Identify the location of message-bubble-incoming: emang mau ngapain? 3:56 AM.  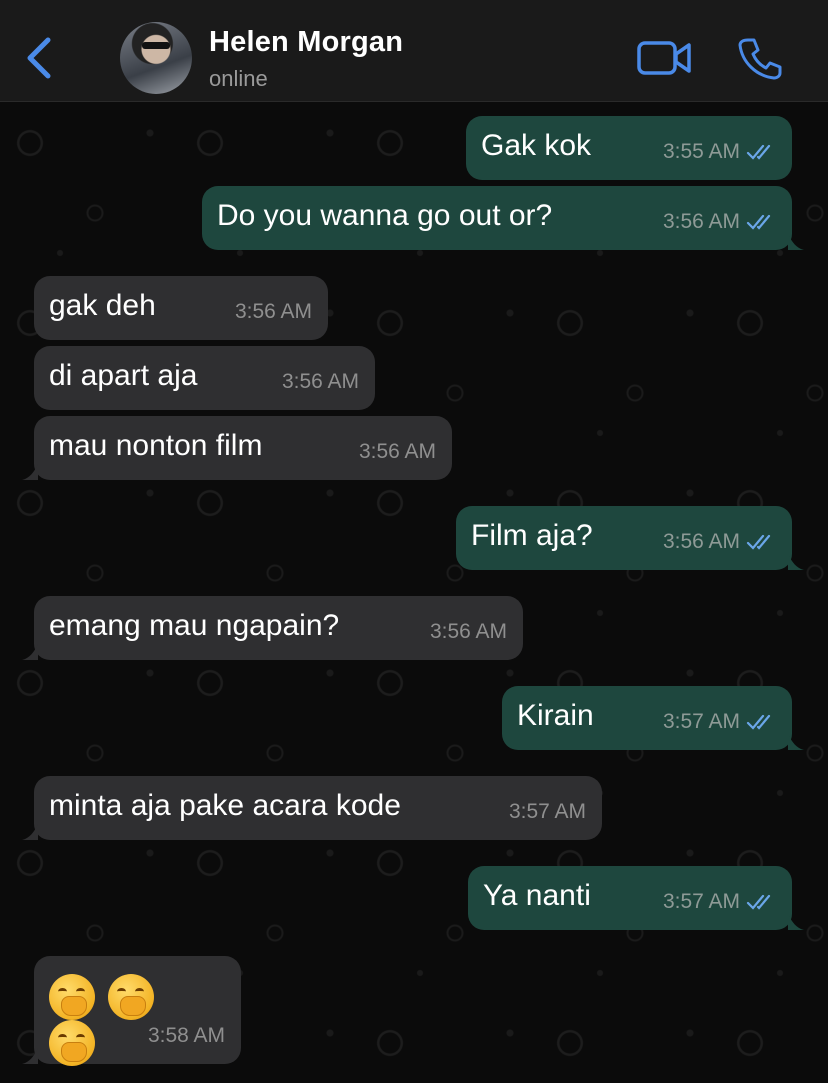
(272, 628).